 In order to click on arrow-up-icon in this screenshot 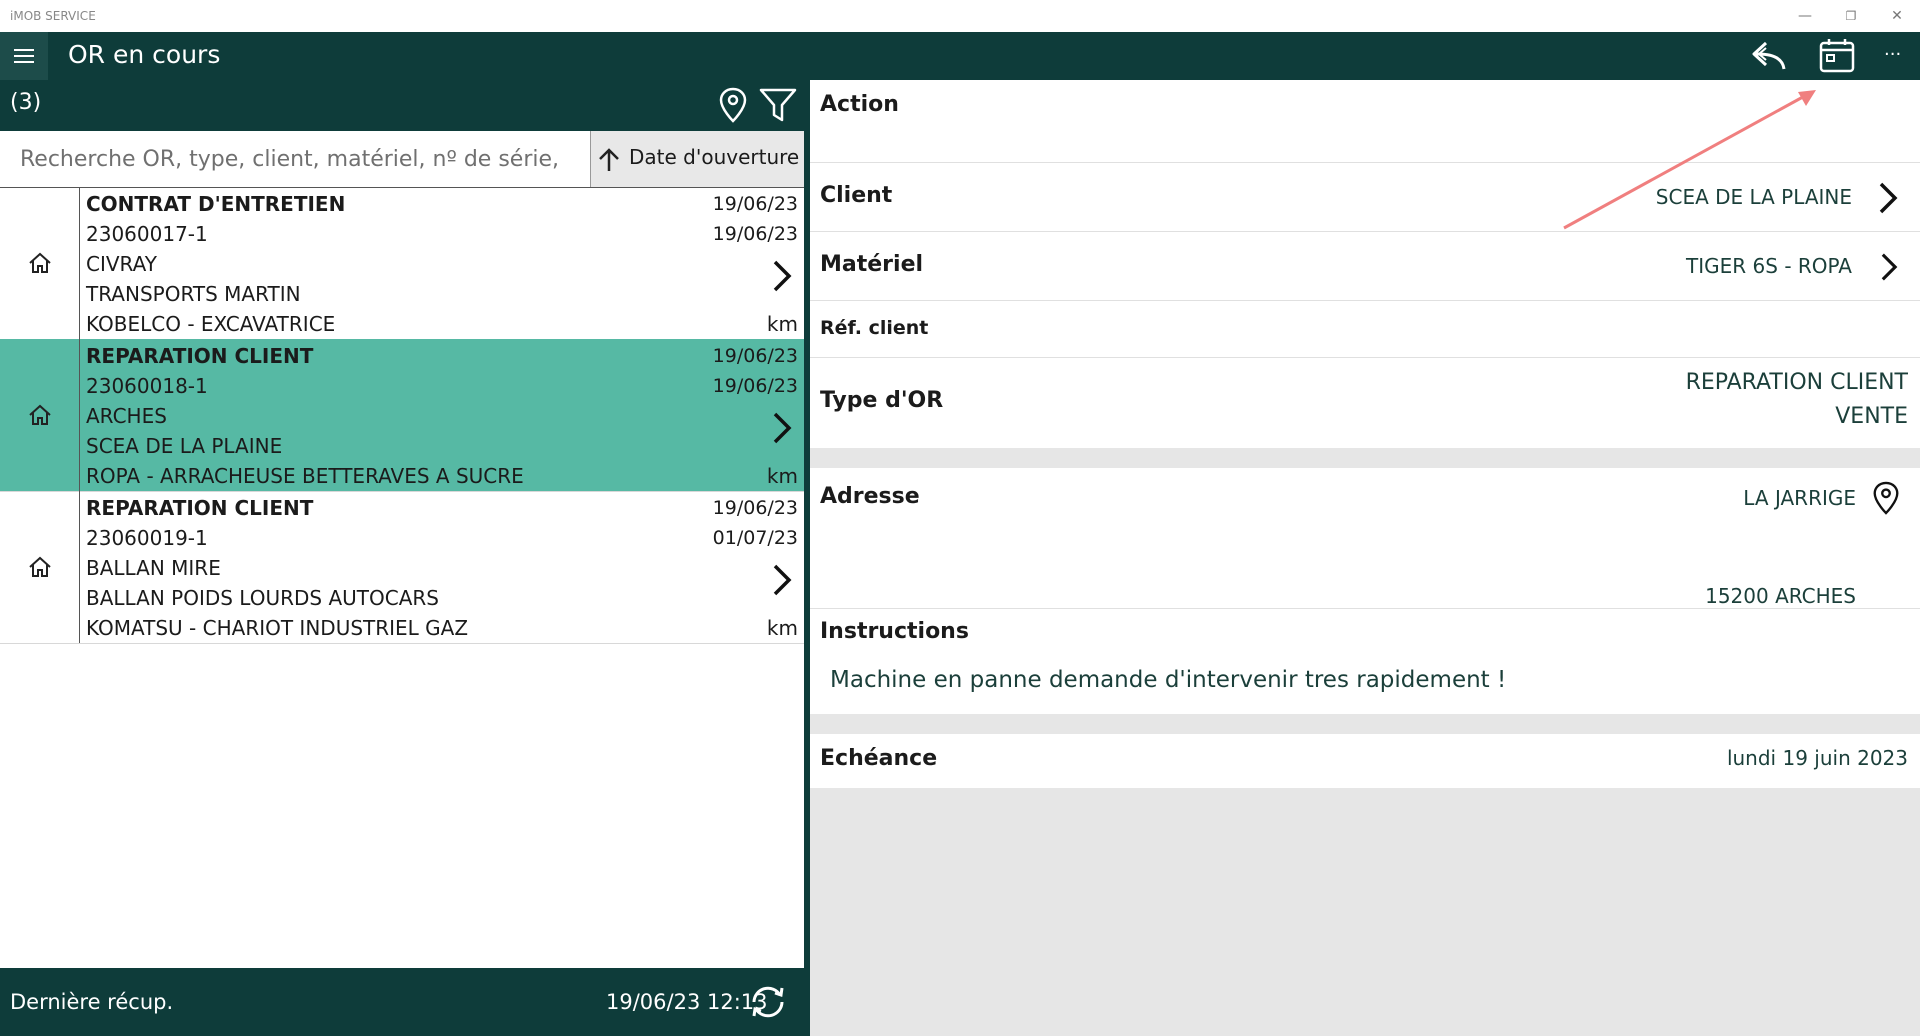, I will do `click(609, 159)`.